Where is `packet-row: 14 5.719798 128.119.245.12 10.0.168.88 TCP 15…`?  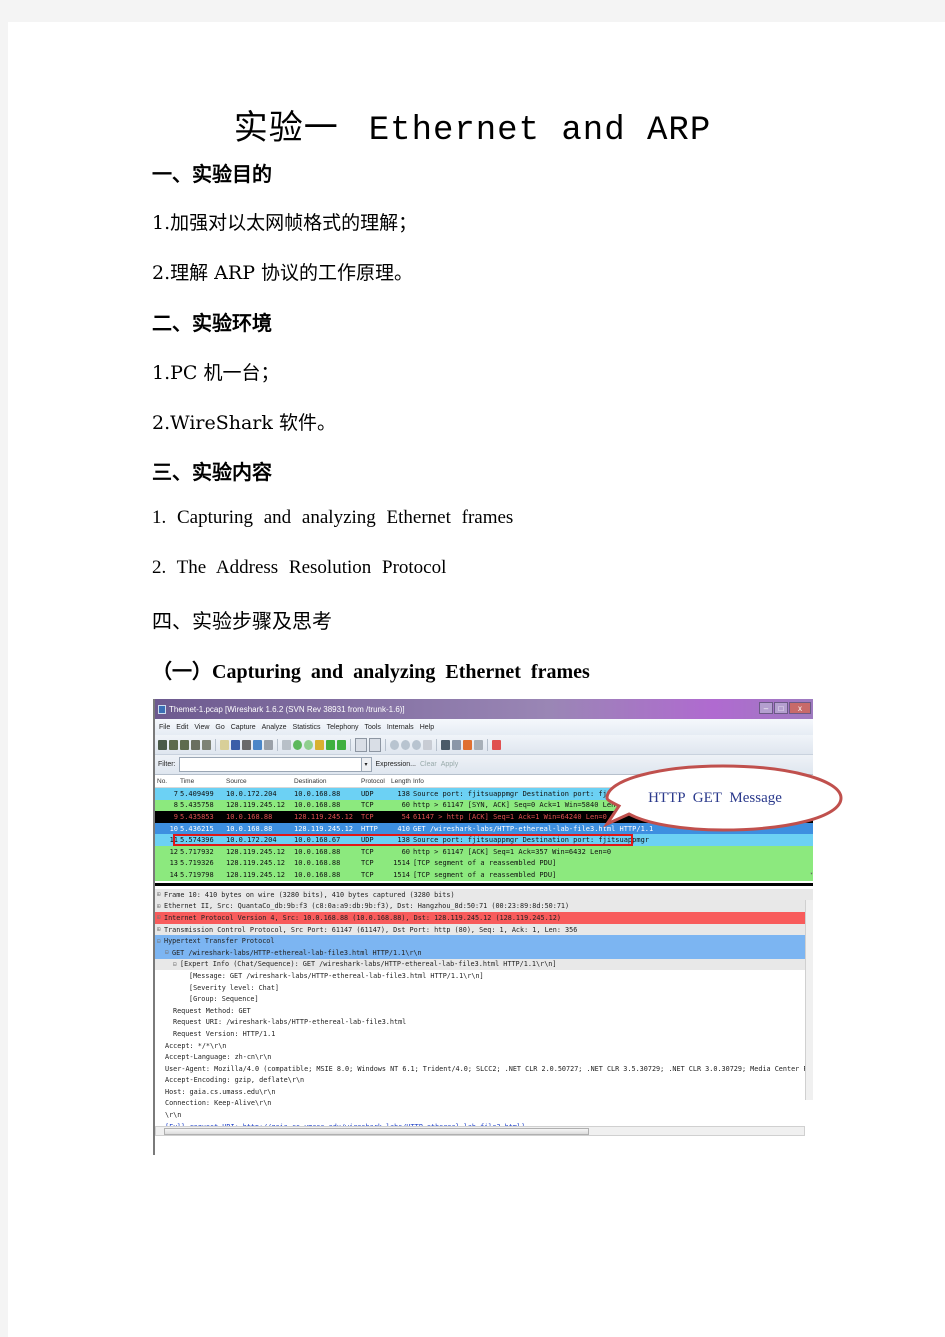 packet-row: 14 5.719798 128.119.245.12 10.0.168.88 TCP 15… is located at coordinates (484, 875).